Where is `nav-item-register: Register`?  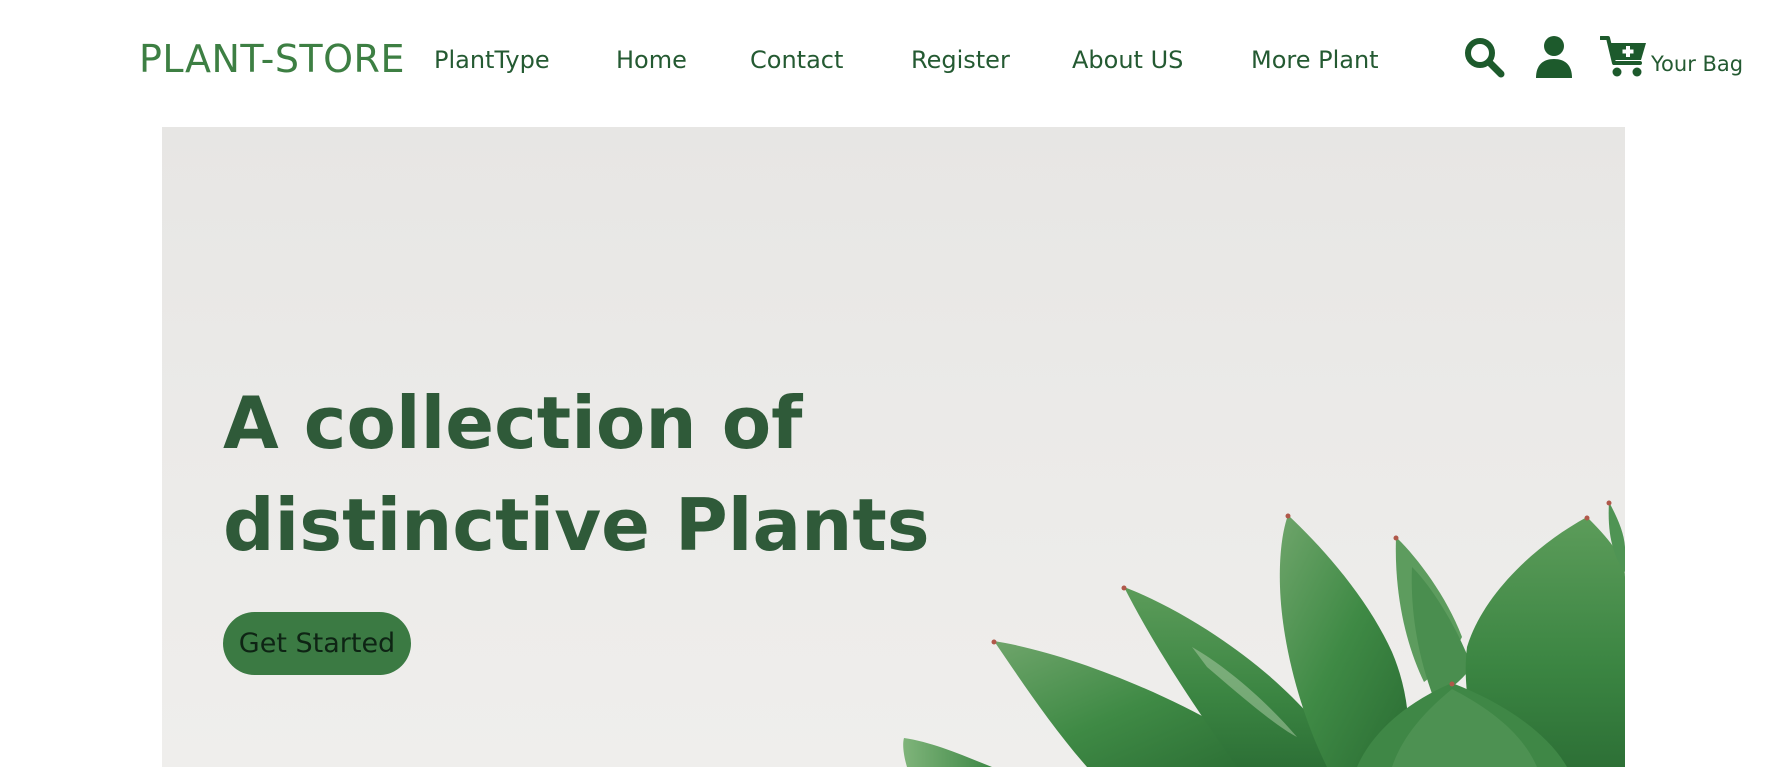 nav-item-register: Register is located at coordinates (960, 60).